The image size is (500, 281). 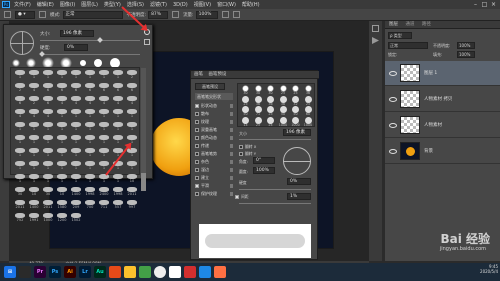 I want to click on roundness-input: 100%, so click(x=264, y=170).